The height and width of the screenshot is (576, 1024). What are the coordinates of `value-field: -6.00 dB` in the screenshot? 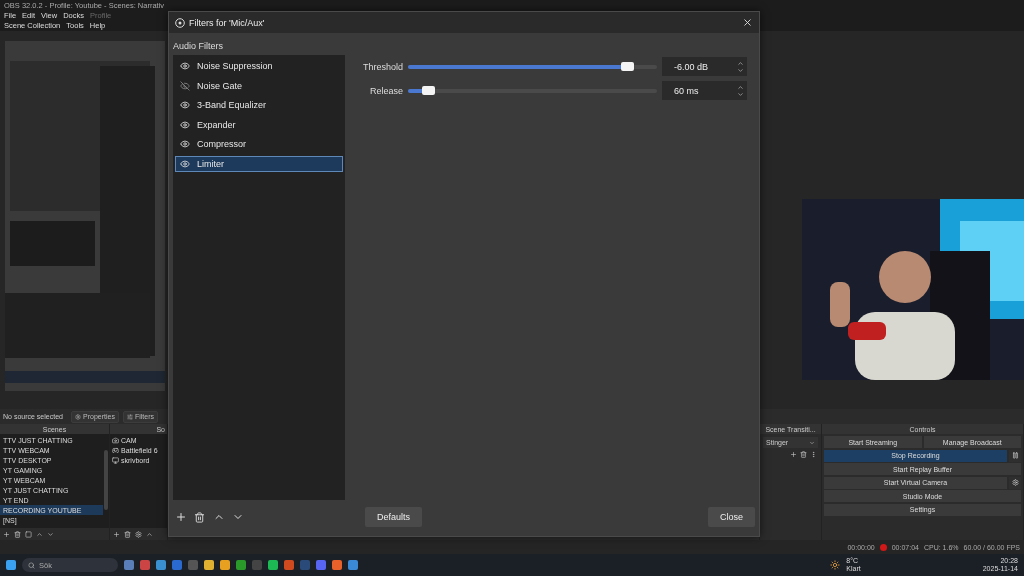 It's located at (704, 66).